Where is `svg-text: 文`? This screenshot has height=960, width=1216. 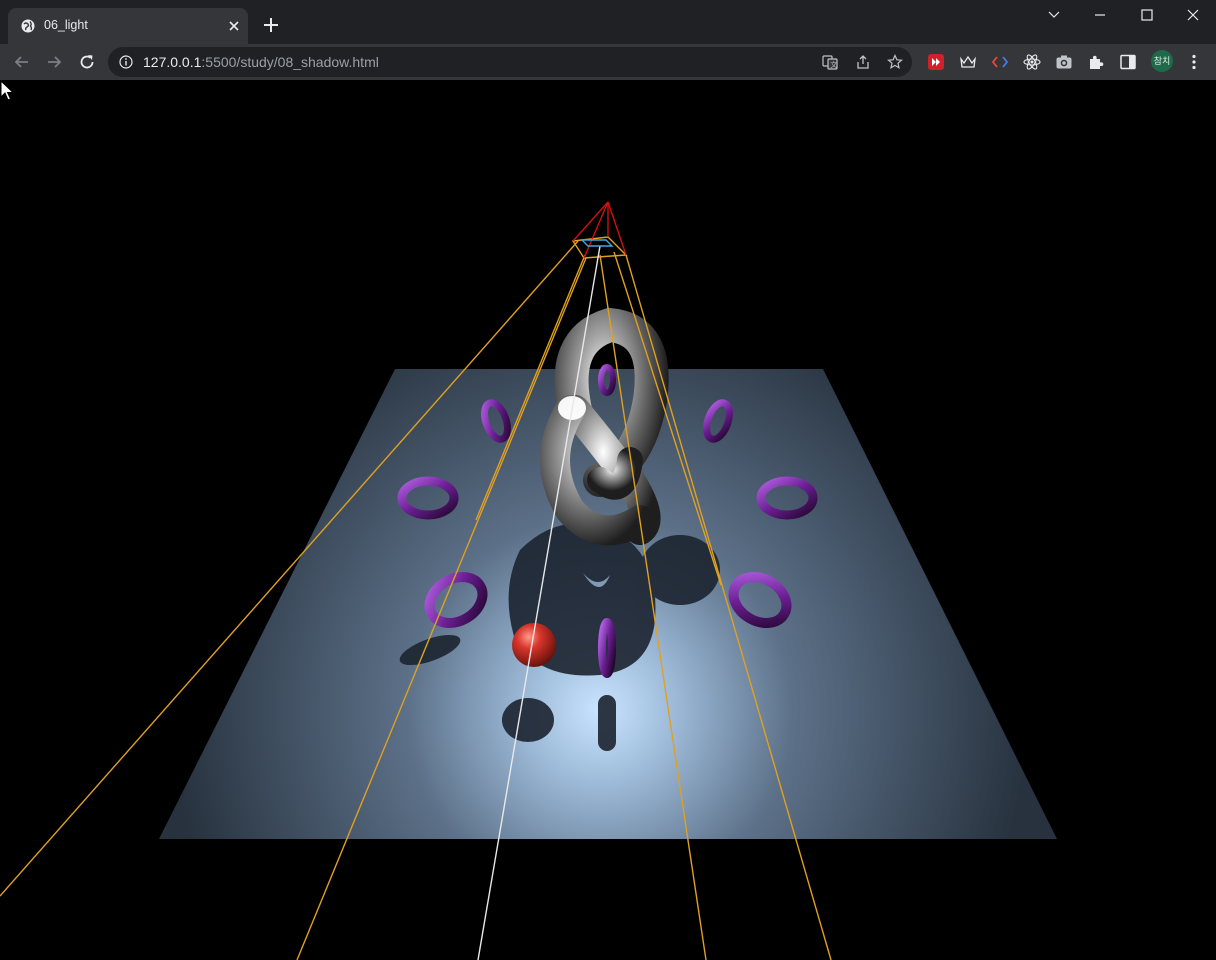 svg-text: 文 is located at coordinates (833, 64).